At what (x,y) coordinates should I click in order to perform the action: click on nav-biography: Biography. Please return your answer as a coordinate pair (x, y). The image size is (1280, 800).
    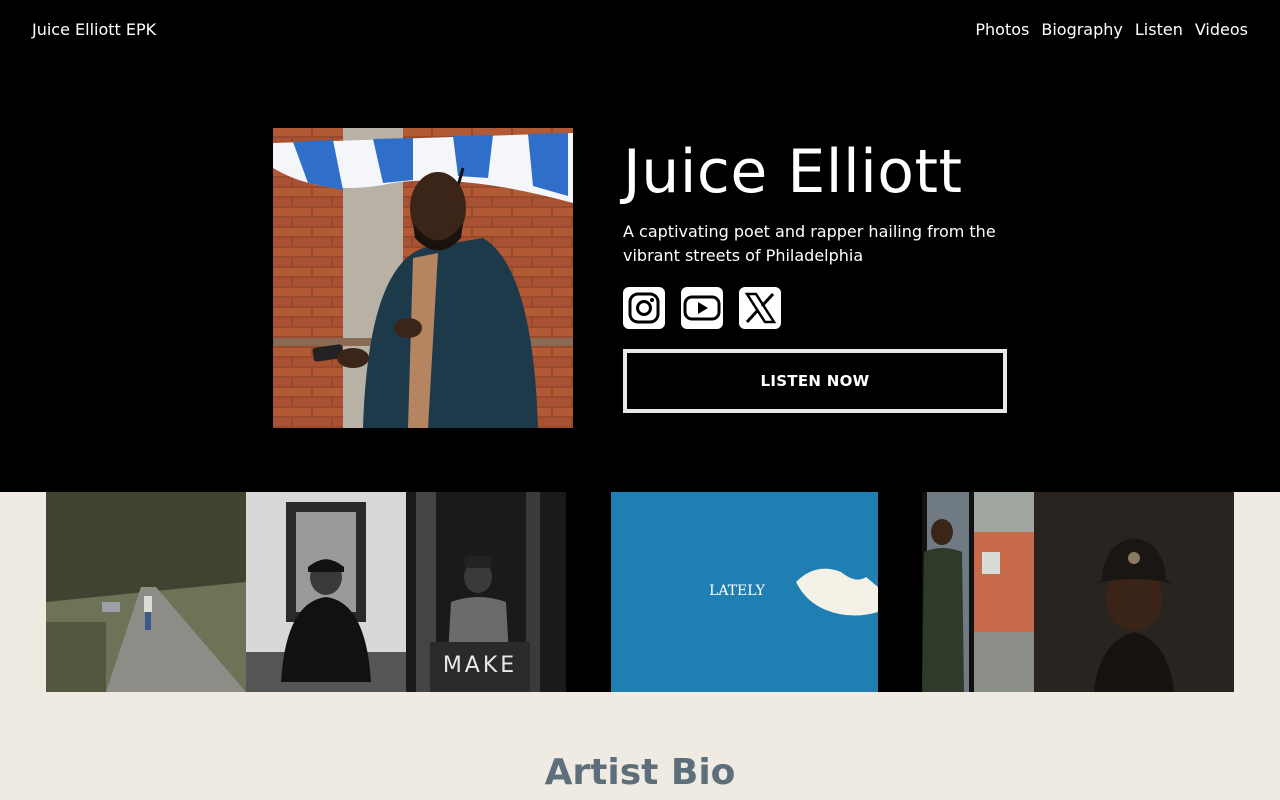
    Looking at the image, I should click on (1082, 29).